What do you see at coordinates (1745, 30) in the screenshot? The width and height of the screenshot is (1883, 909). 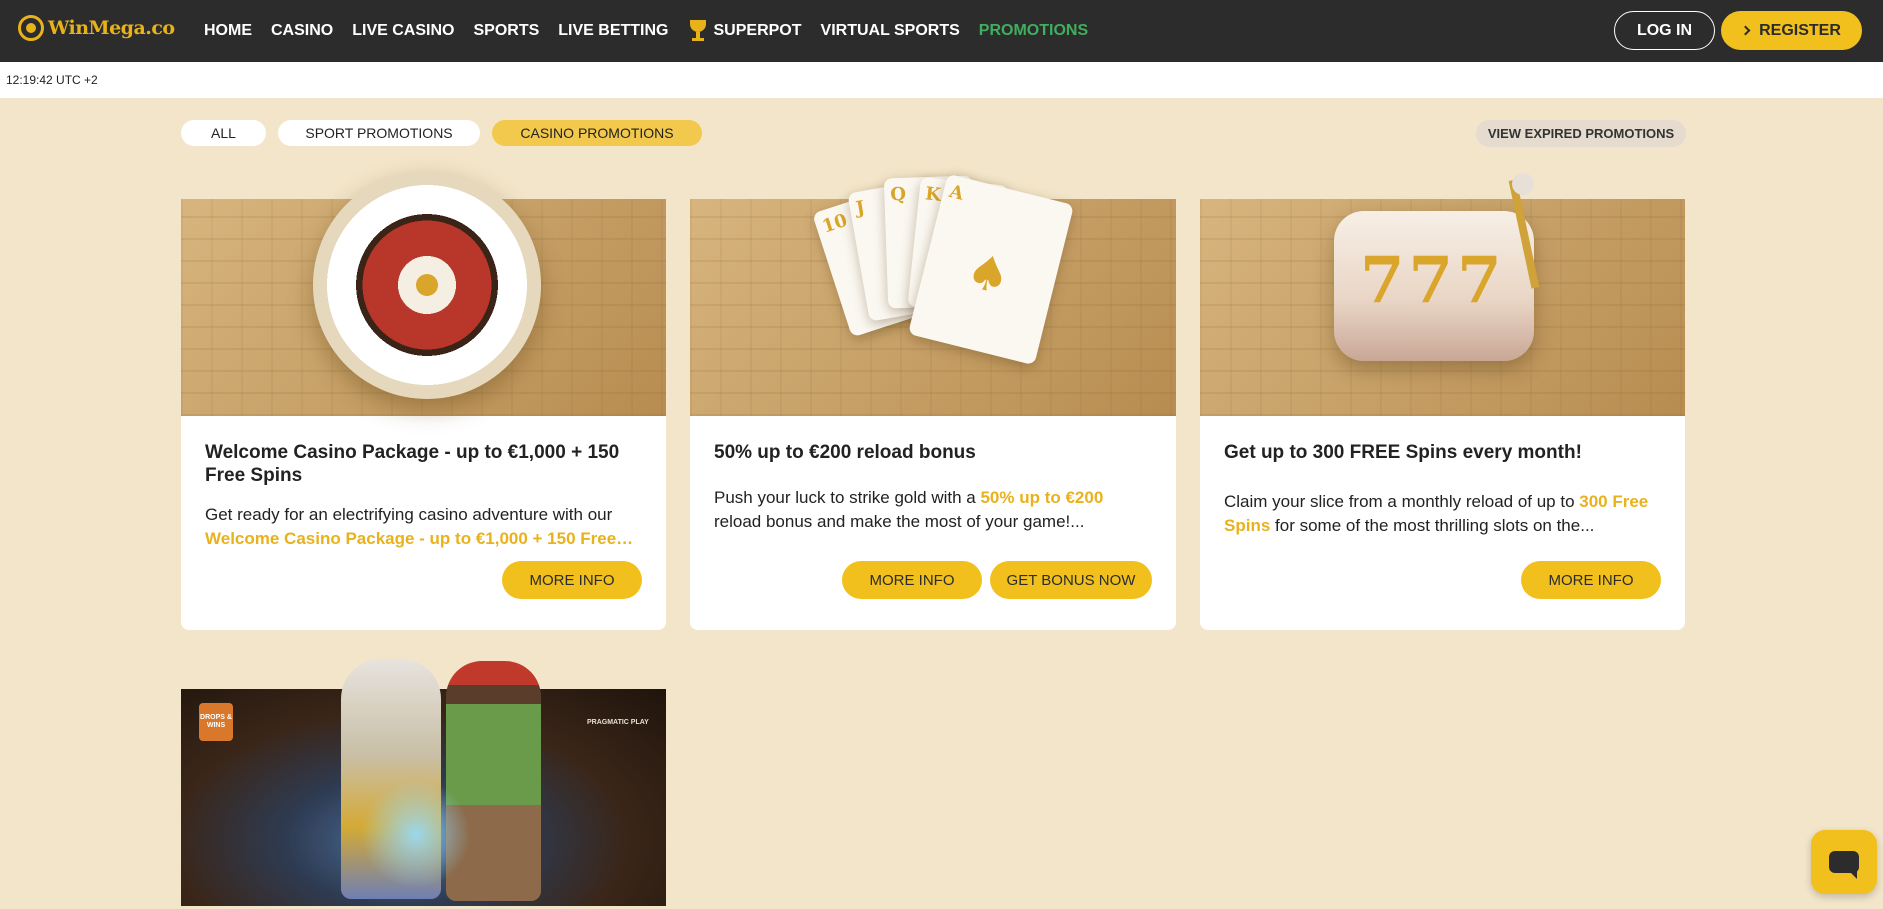 I see `chevron-right-icon` at bounding box center [1745, 30].